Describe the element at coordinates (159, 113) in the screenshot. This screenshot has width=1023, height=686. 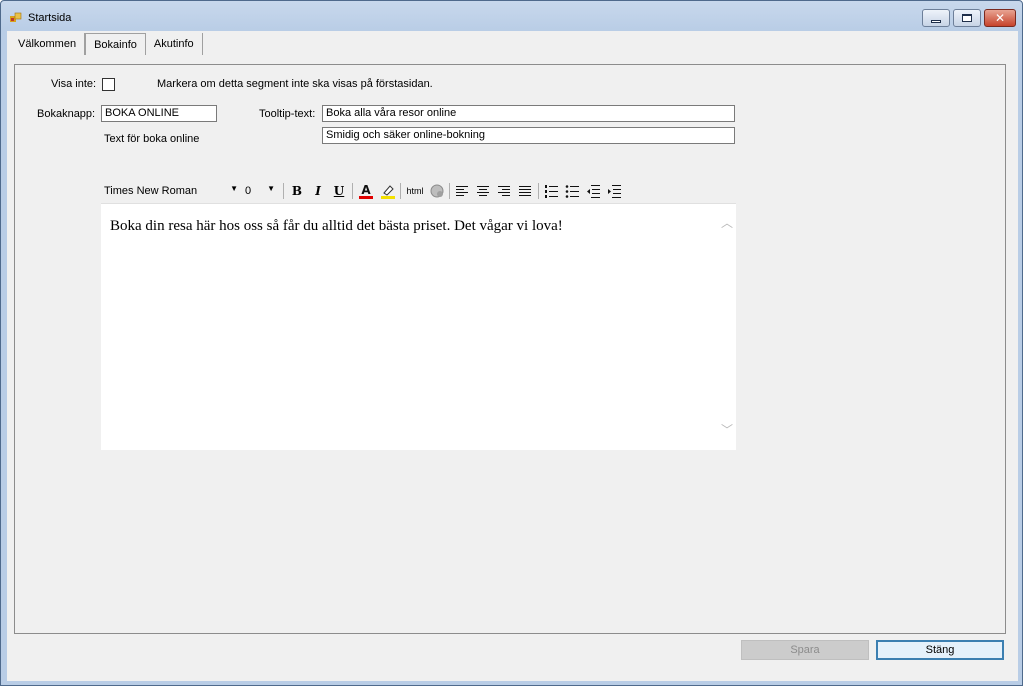
I see `bokaknapp-input: BOKA ONLINE` at that location.